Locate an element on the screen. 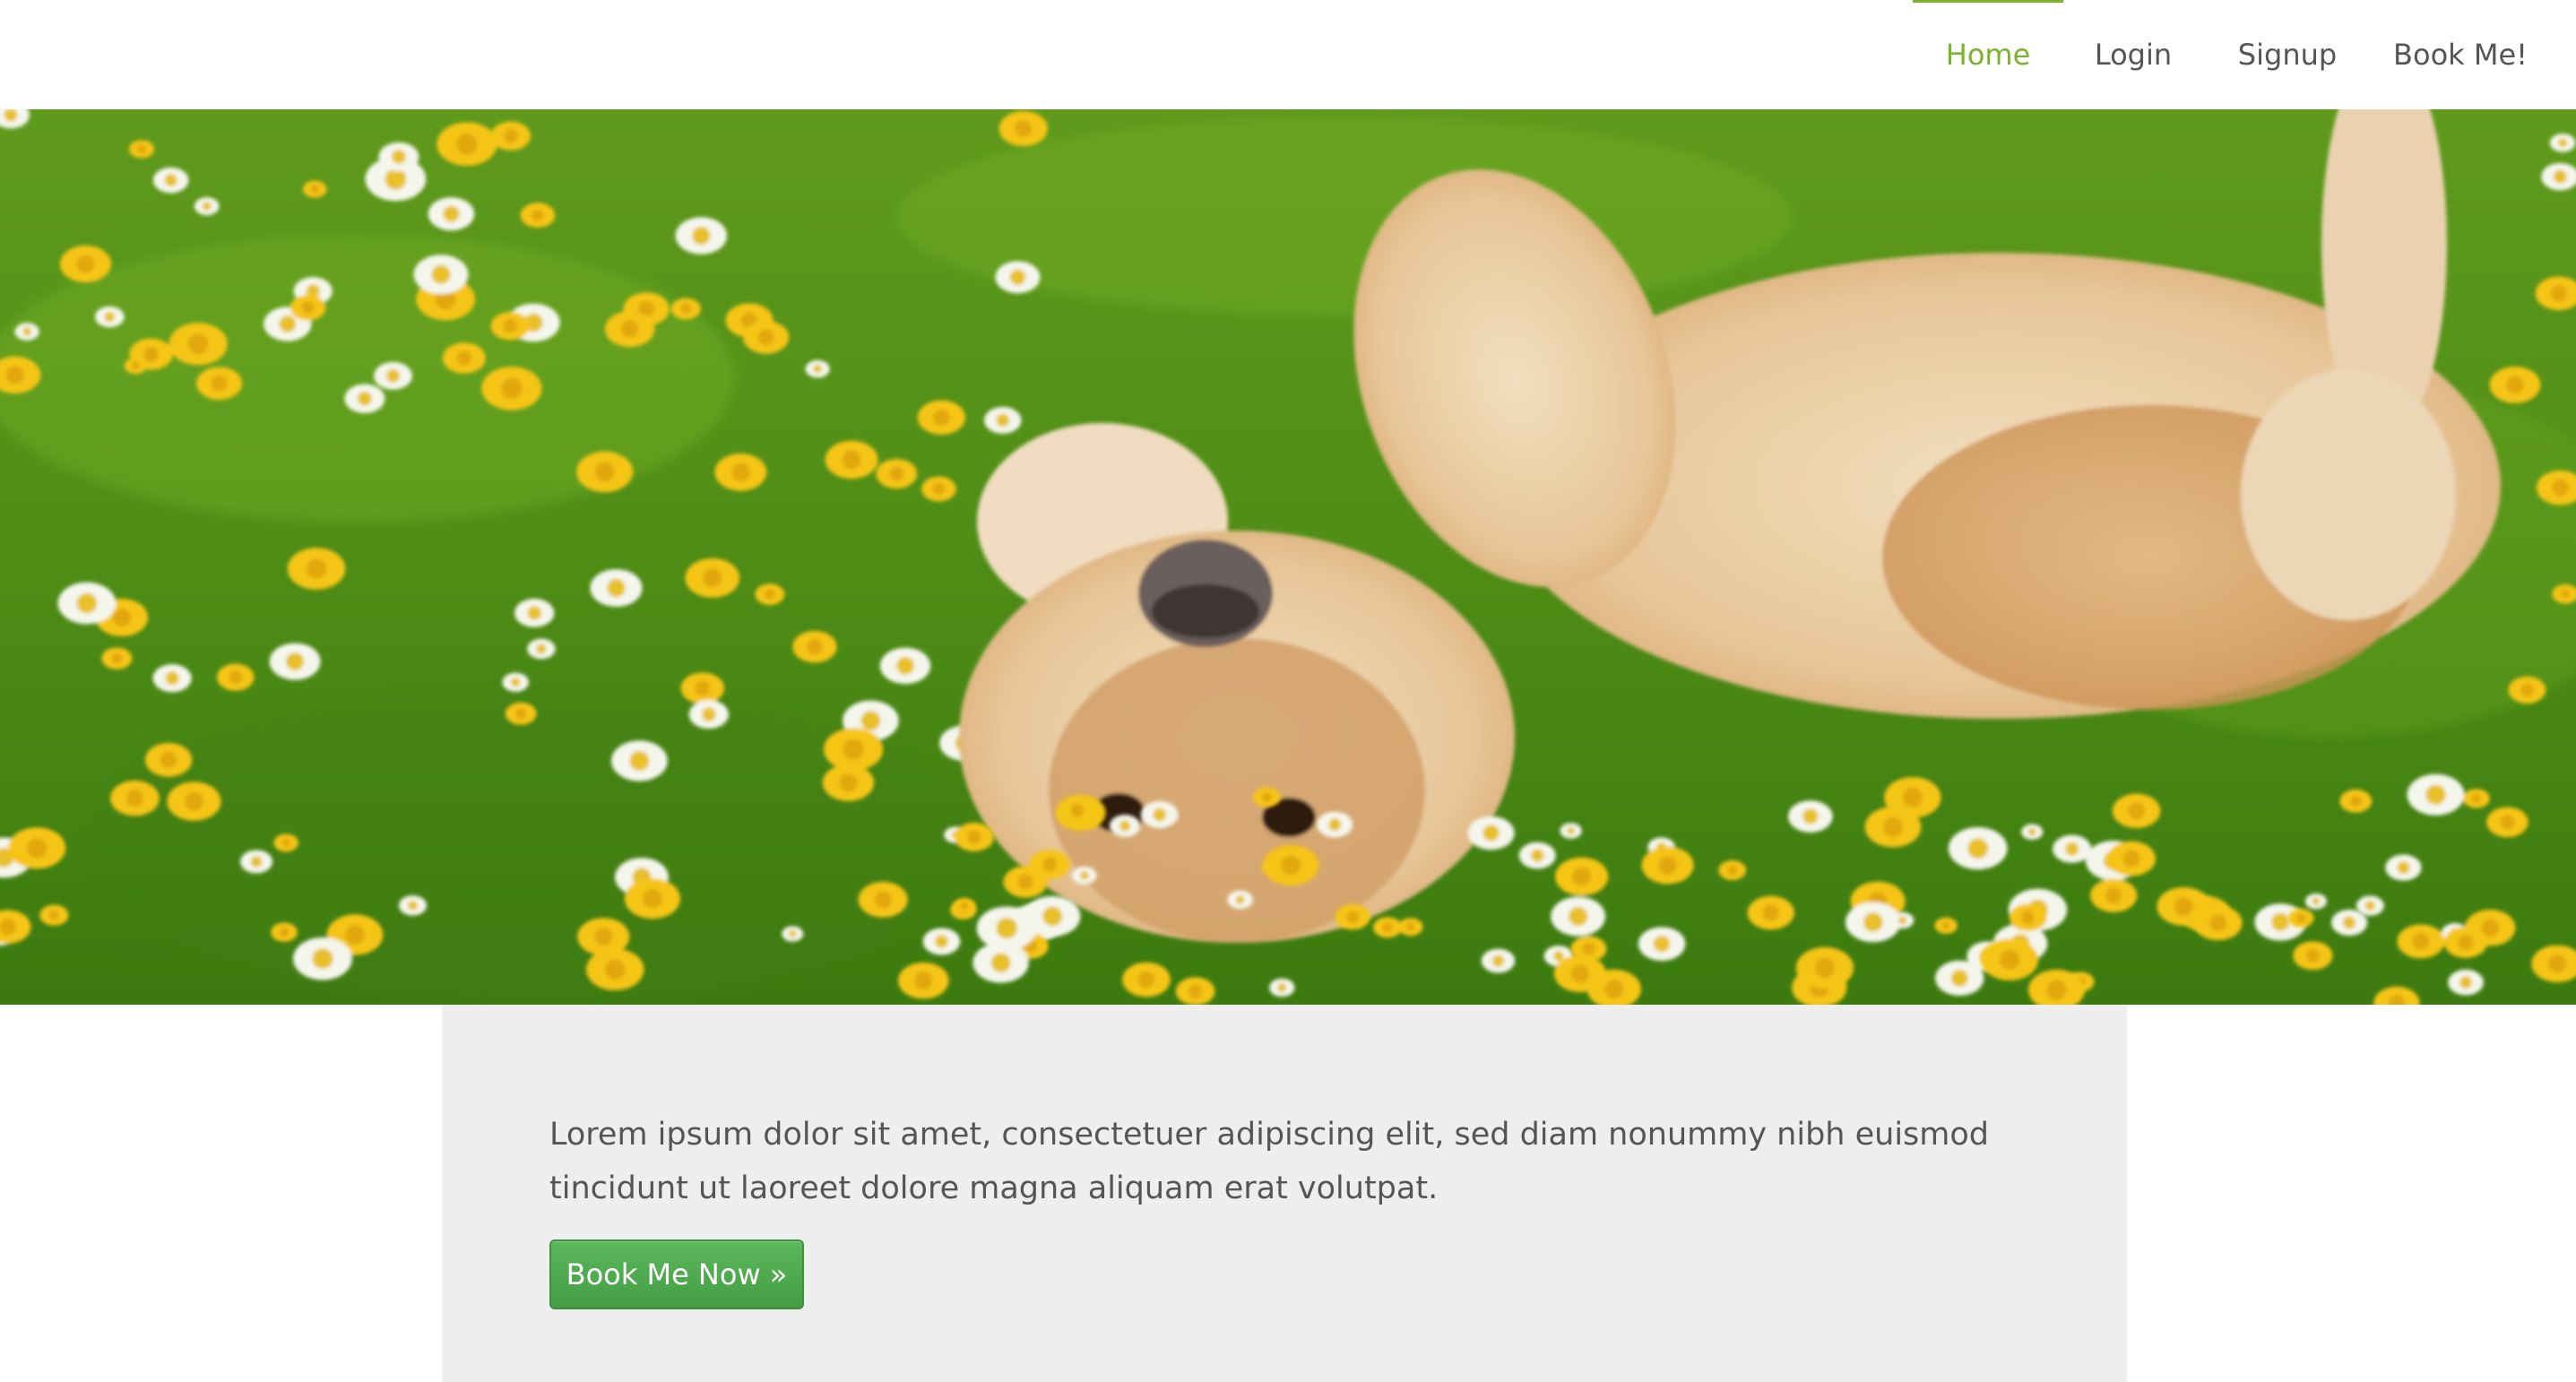 This screenshot has height=1382, width=2576. nav-signup-link: Signup is located at coordinates (2287, 54).